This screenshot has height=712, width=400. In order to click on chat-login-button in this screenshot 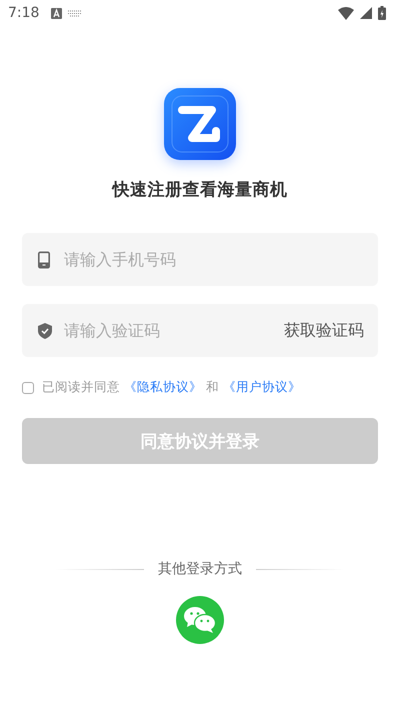, I will do `click(200, 620)`.